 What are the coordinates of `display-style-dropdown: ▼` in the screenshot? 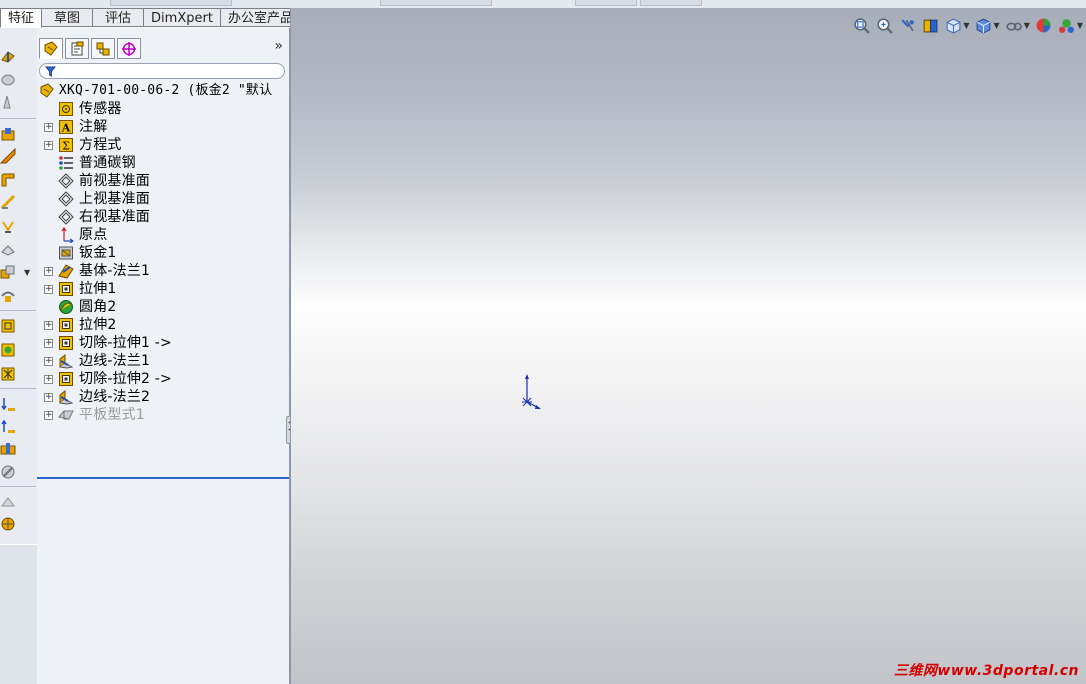 It's located at (997, 25).